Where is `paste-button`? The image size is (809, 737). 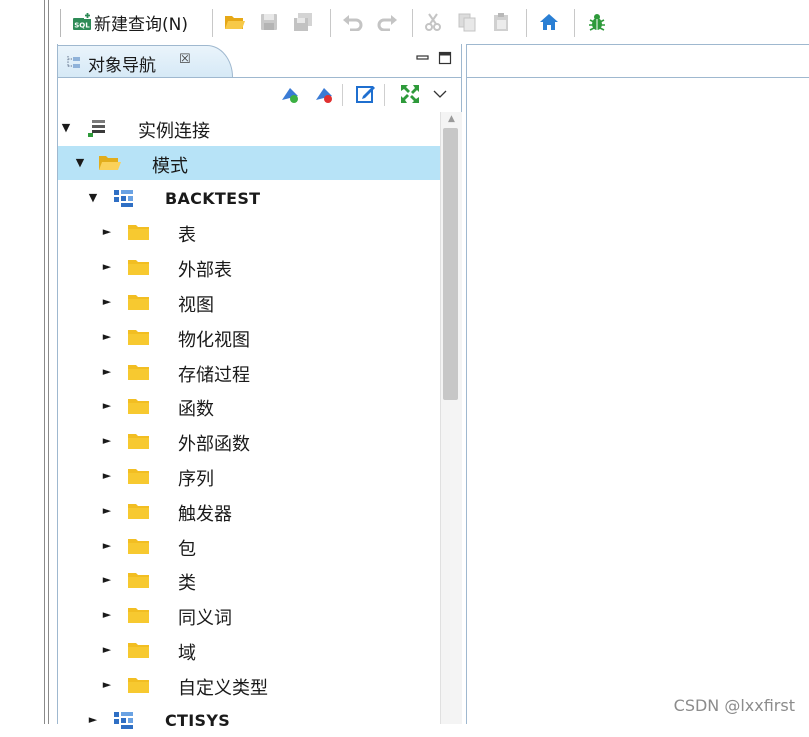
paste-button is located at coordinates (501, 22).